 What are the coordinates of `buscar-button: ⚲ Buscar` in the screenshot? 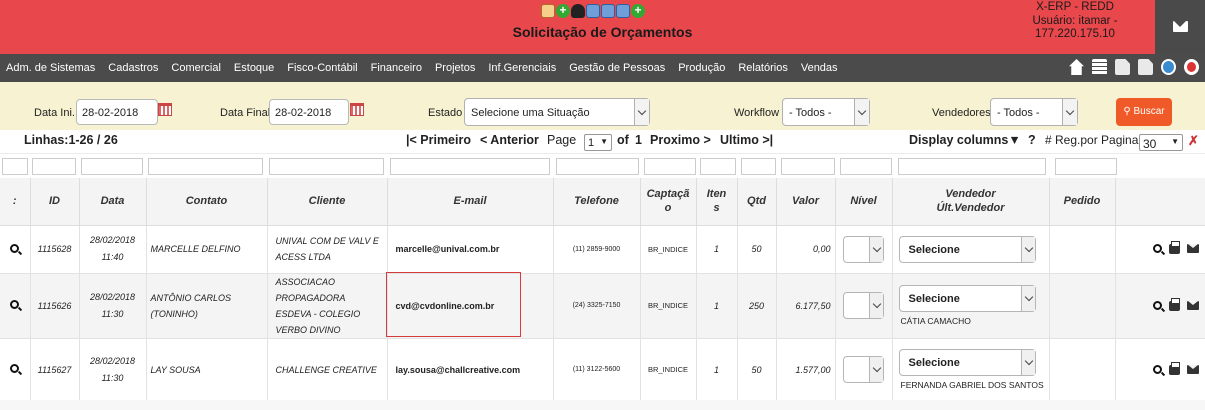 It's located at (1144, 112).